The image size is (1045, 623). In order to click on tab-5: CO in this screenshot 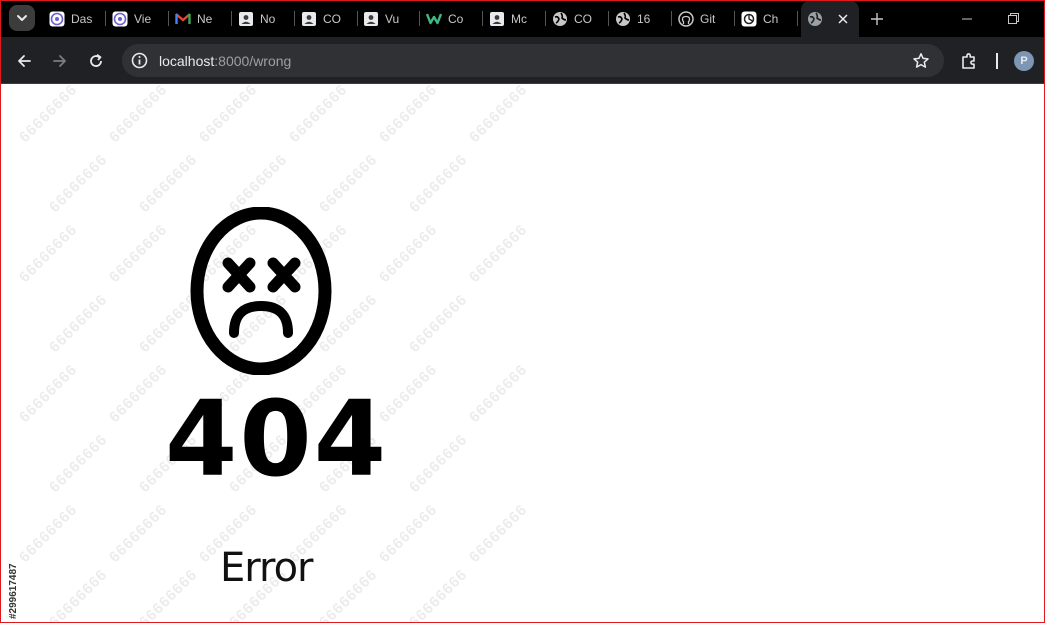, I will do `click(326, 18)`.